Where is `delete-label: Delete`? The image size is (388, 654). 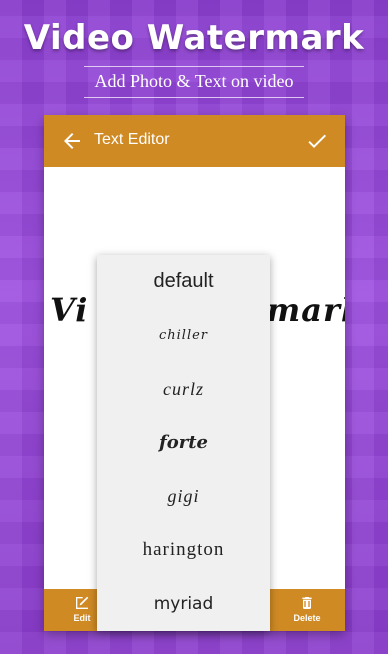 delete-label: Delete is located at coordinates (307, 618).